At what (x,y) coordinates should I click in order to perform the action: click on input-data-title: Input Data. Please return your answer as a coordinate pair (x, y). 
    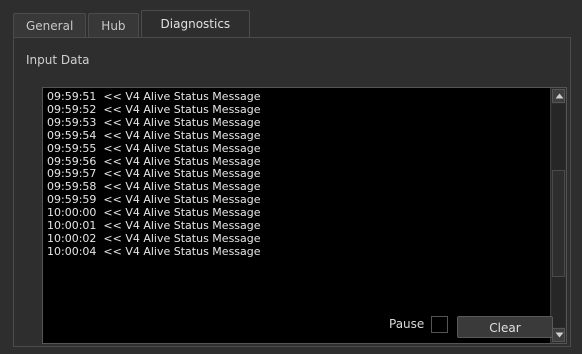
    Looking at the image, I should click on (58, 60).